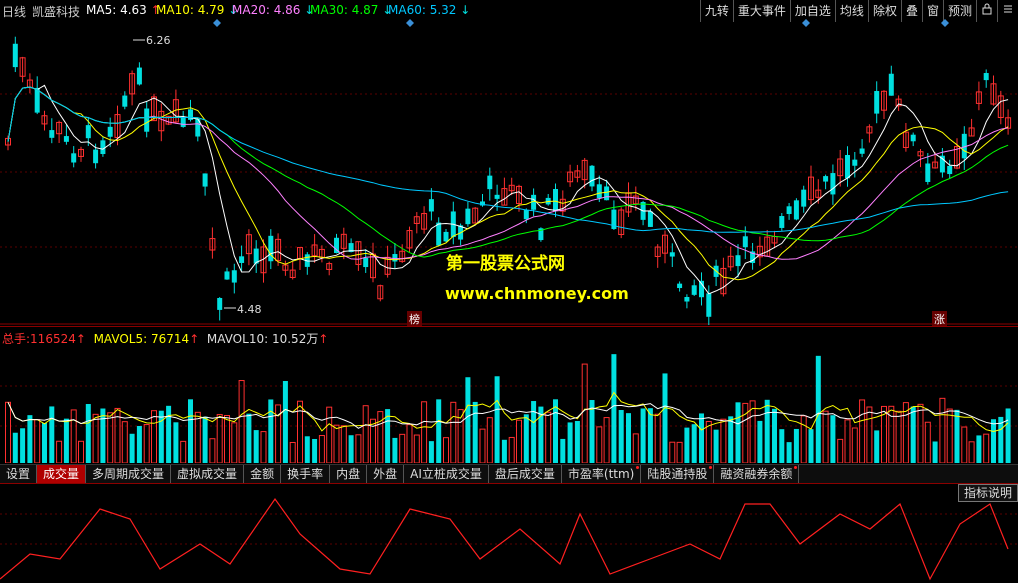 The image size is (1018, 583). I want to click on tab-6: 内盘, so click(349, 474).